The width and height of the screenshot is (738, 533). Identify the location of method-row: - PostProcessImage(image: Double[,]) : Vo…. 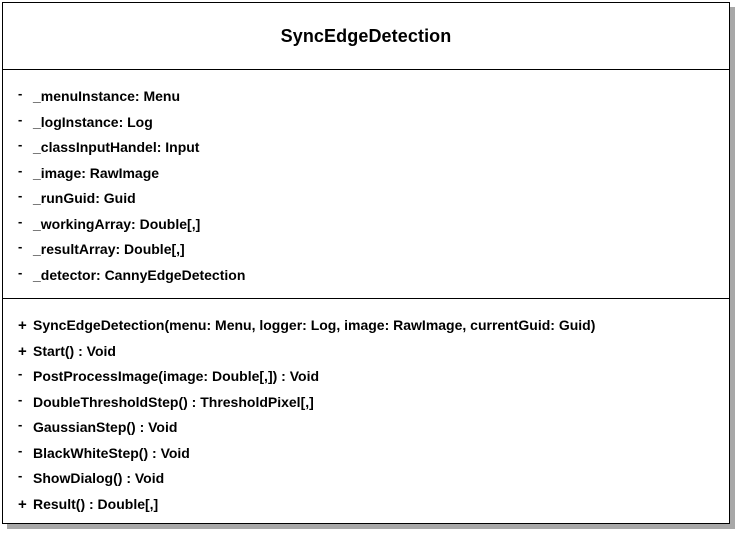
(366, 377).